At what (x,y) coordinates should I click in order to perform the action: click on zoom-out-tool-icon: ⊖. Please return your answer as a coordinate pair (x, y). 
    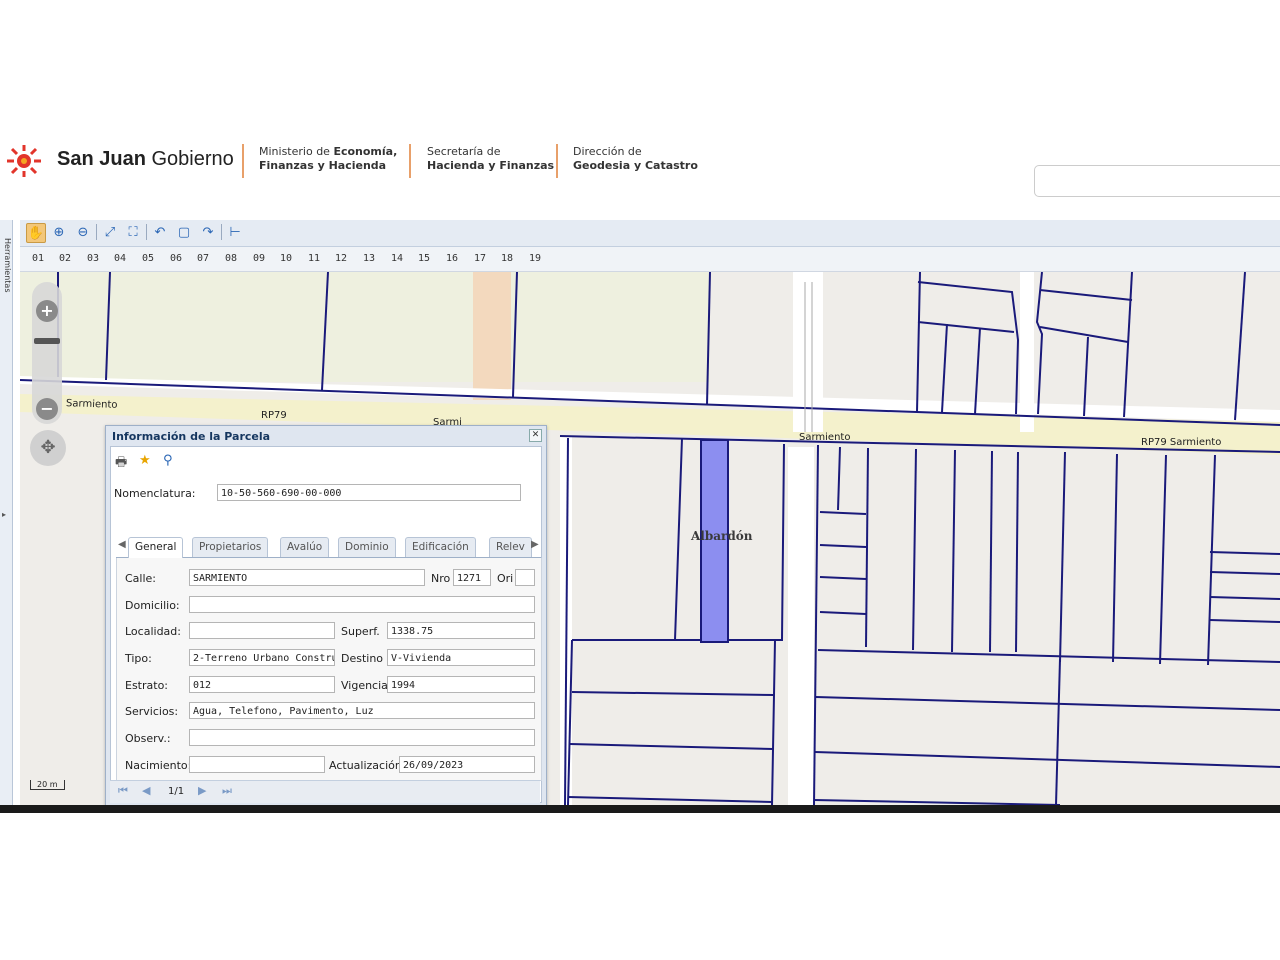
    Looking at the image, I should click on (83, 232).